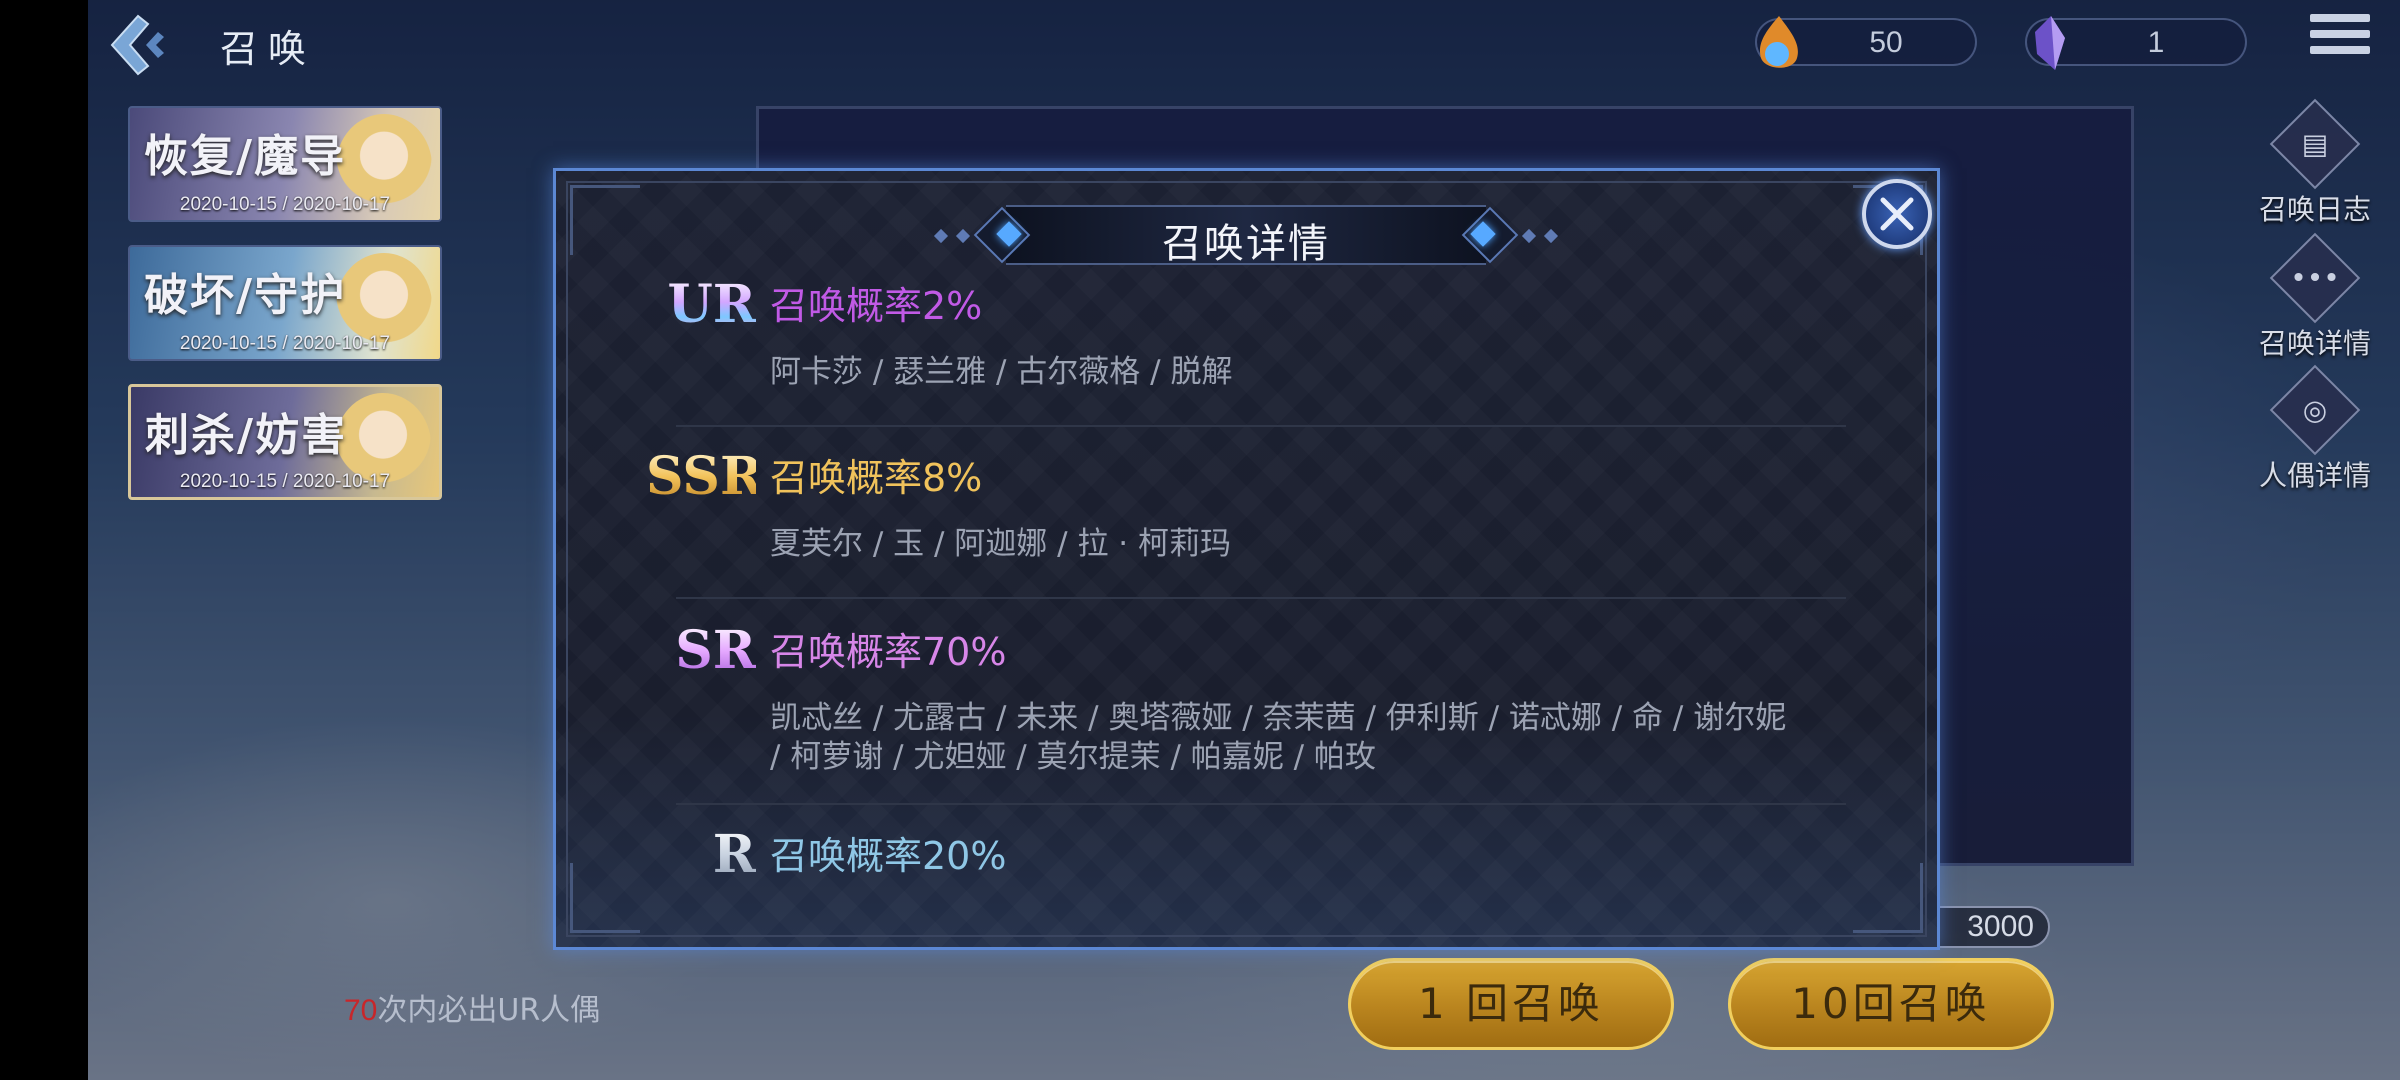 The image size is (2400, 1080). I want to click on modal-title: 召唤详情, so click(1246, 244).